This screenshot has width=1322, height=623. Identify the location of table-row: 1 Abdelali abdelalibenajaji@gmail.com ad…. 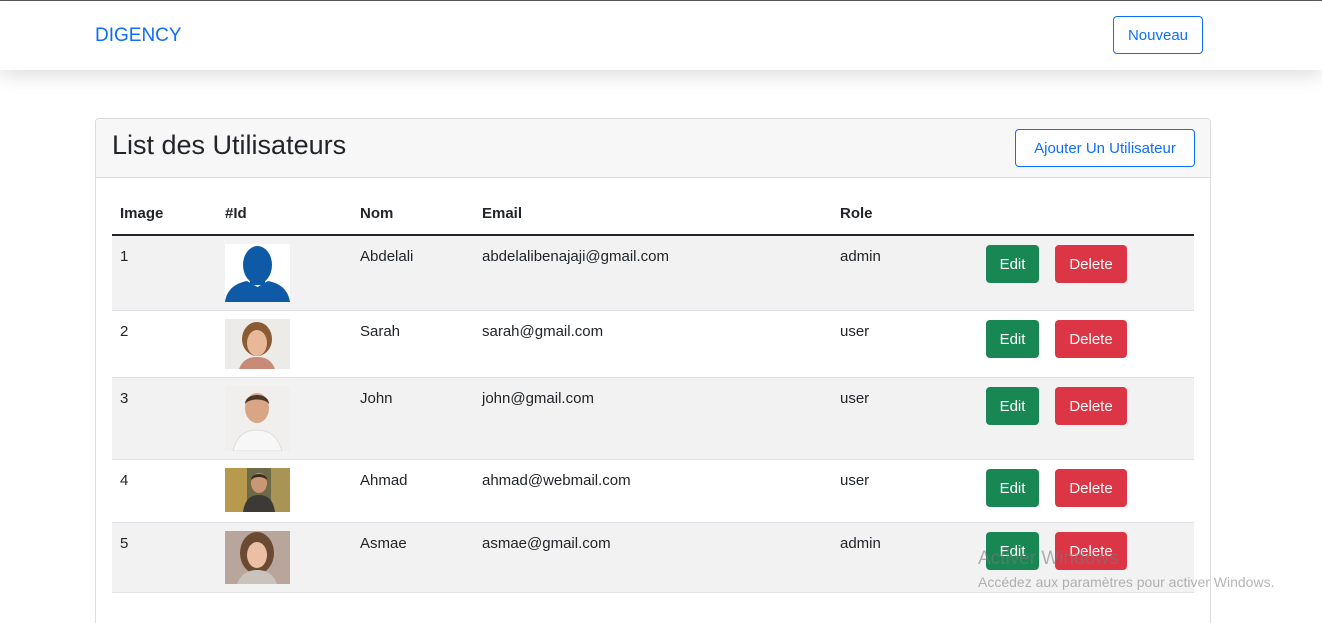
(653, 273).